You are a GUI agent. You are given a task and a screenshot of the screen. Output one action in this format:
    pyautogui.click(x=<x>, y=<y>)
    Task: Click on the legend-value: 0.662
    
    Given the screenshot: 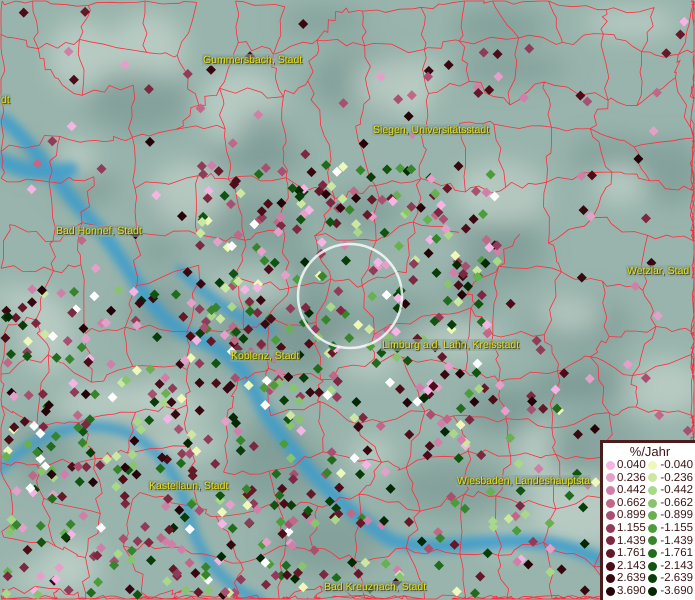 What is the action you would take?
    pyautogui.click(x=631, y=503)
    